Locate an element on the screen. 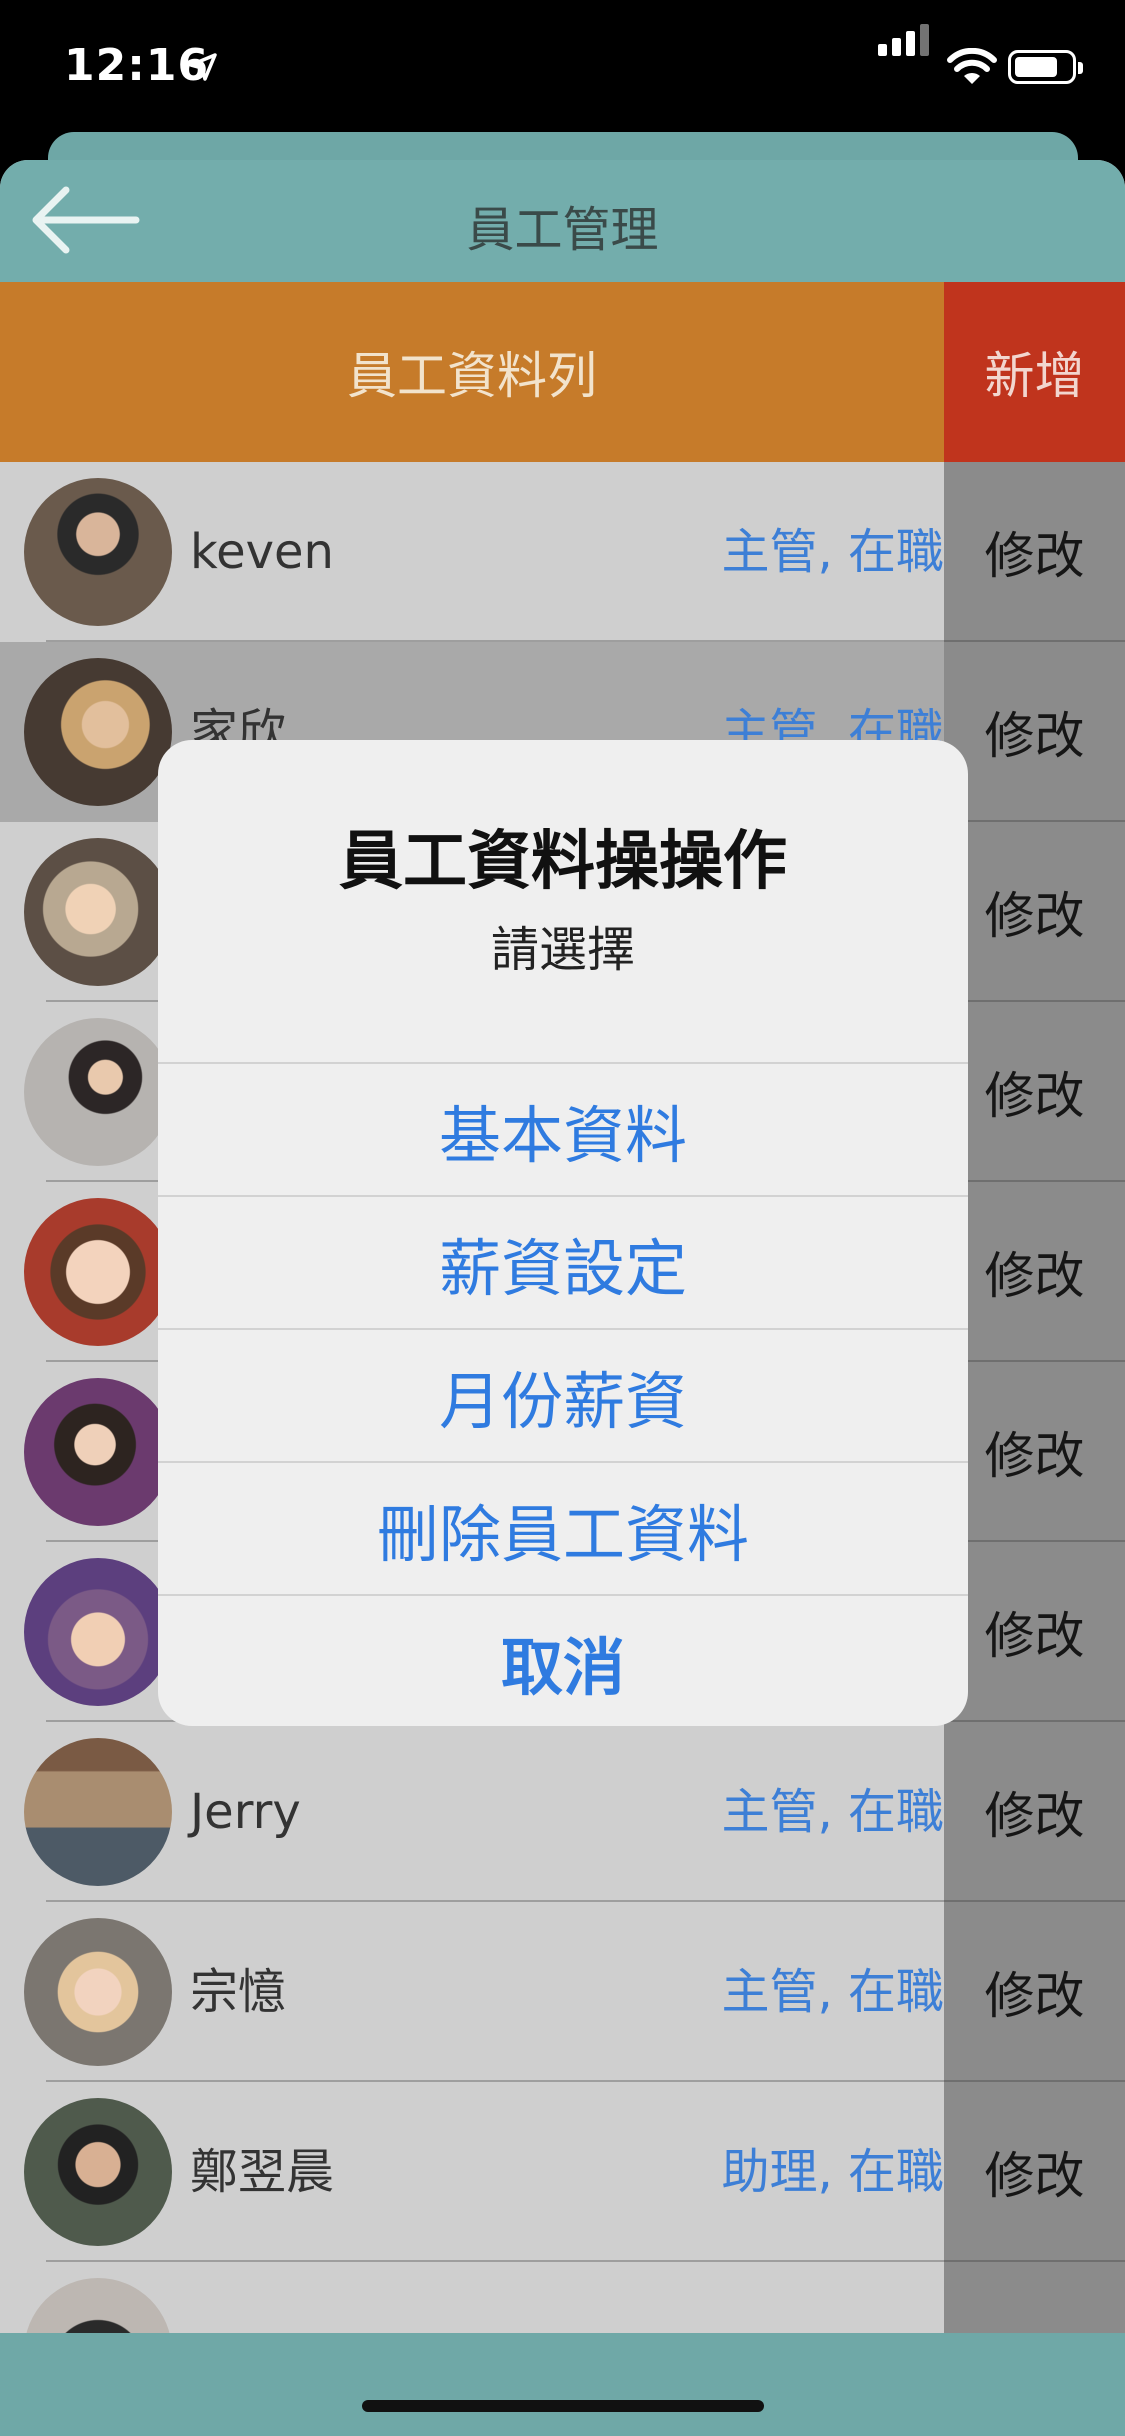 This screenshot has width=1125, height=2436. employee-row: keven 主管, 在職 修改 is located at coordinates (562, 552).